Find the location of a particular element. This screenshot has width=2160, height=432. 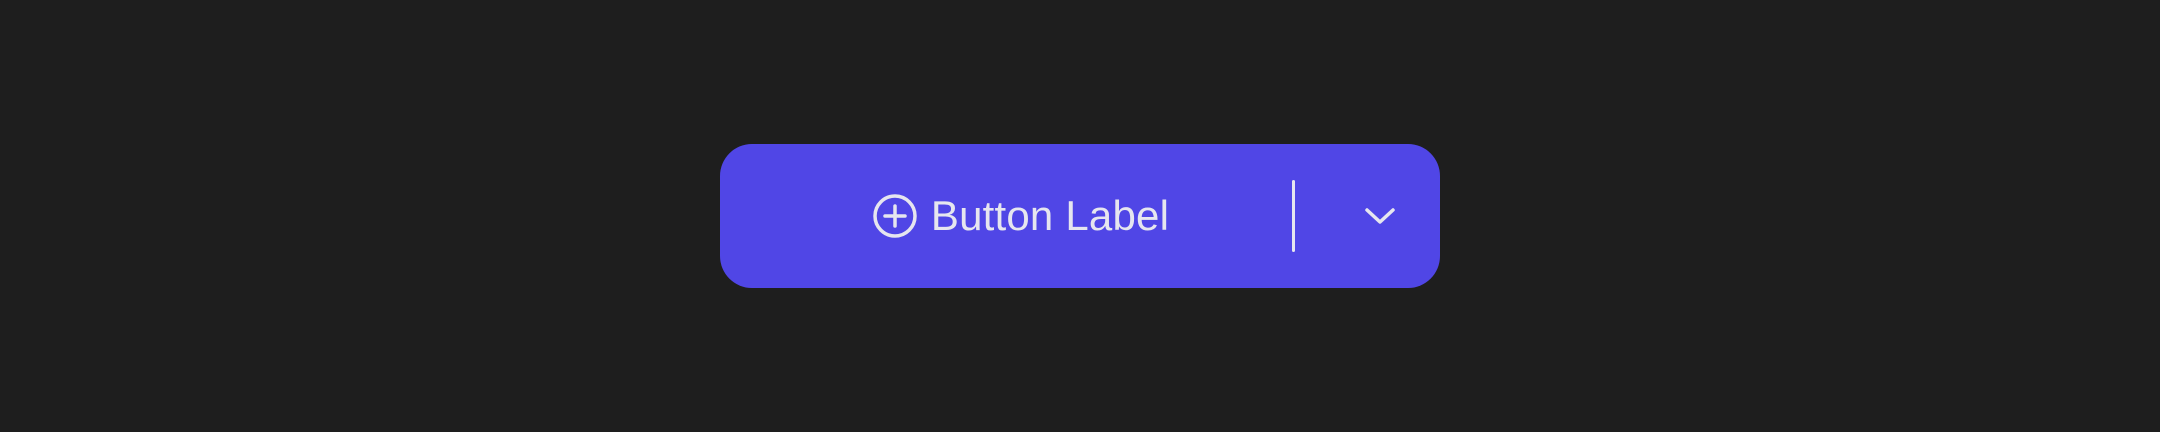

plus-circle-icon is located at coordinates (895, 216).